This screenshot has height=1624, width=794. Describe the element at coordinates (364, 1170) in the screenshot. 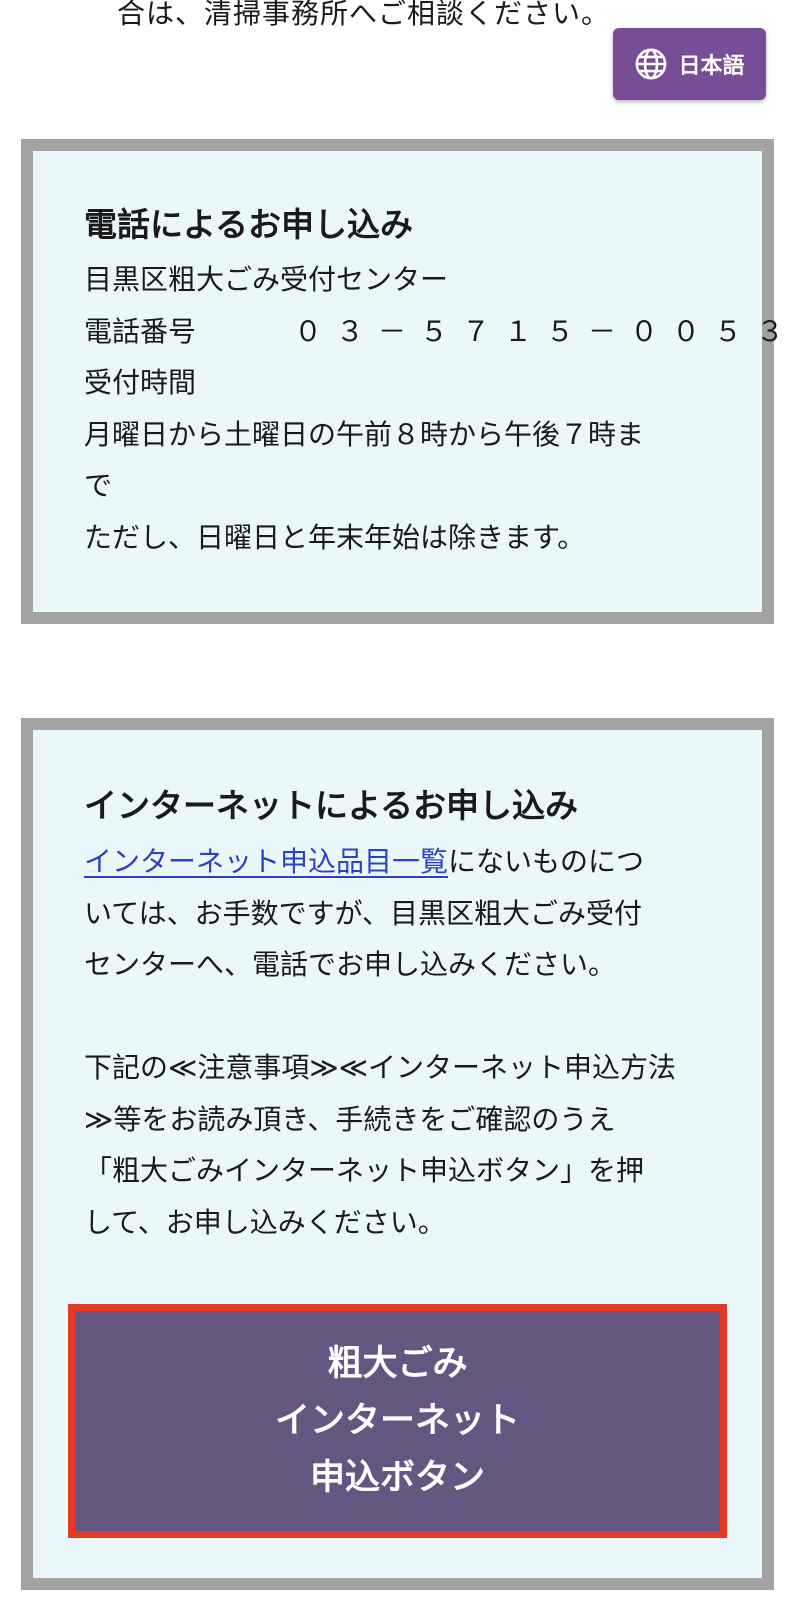

I see `paragraph-2-line-3: 「粗大ごみインターネット申込ボタン」を押` at that location.